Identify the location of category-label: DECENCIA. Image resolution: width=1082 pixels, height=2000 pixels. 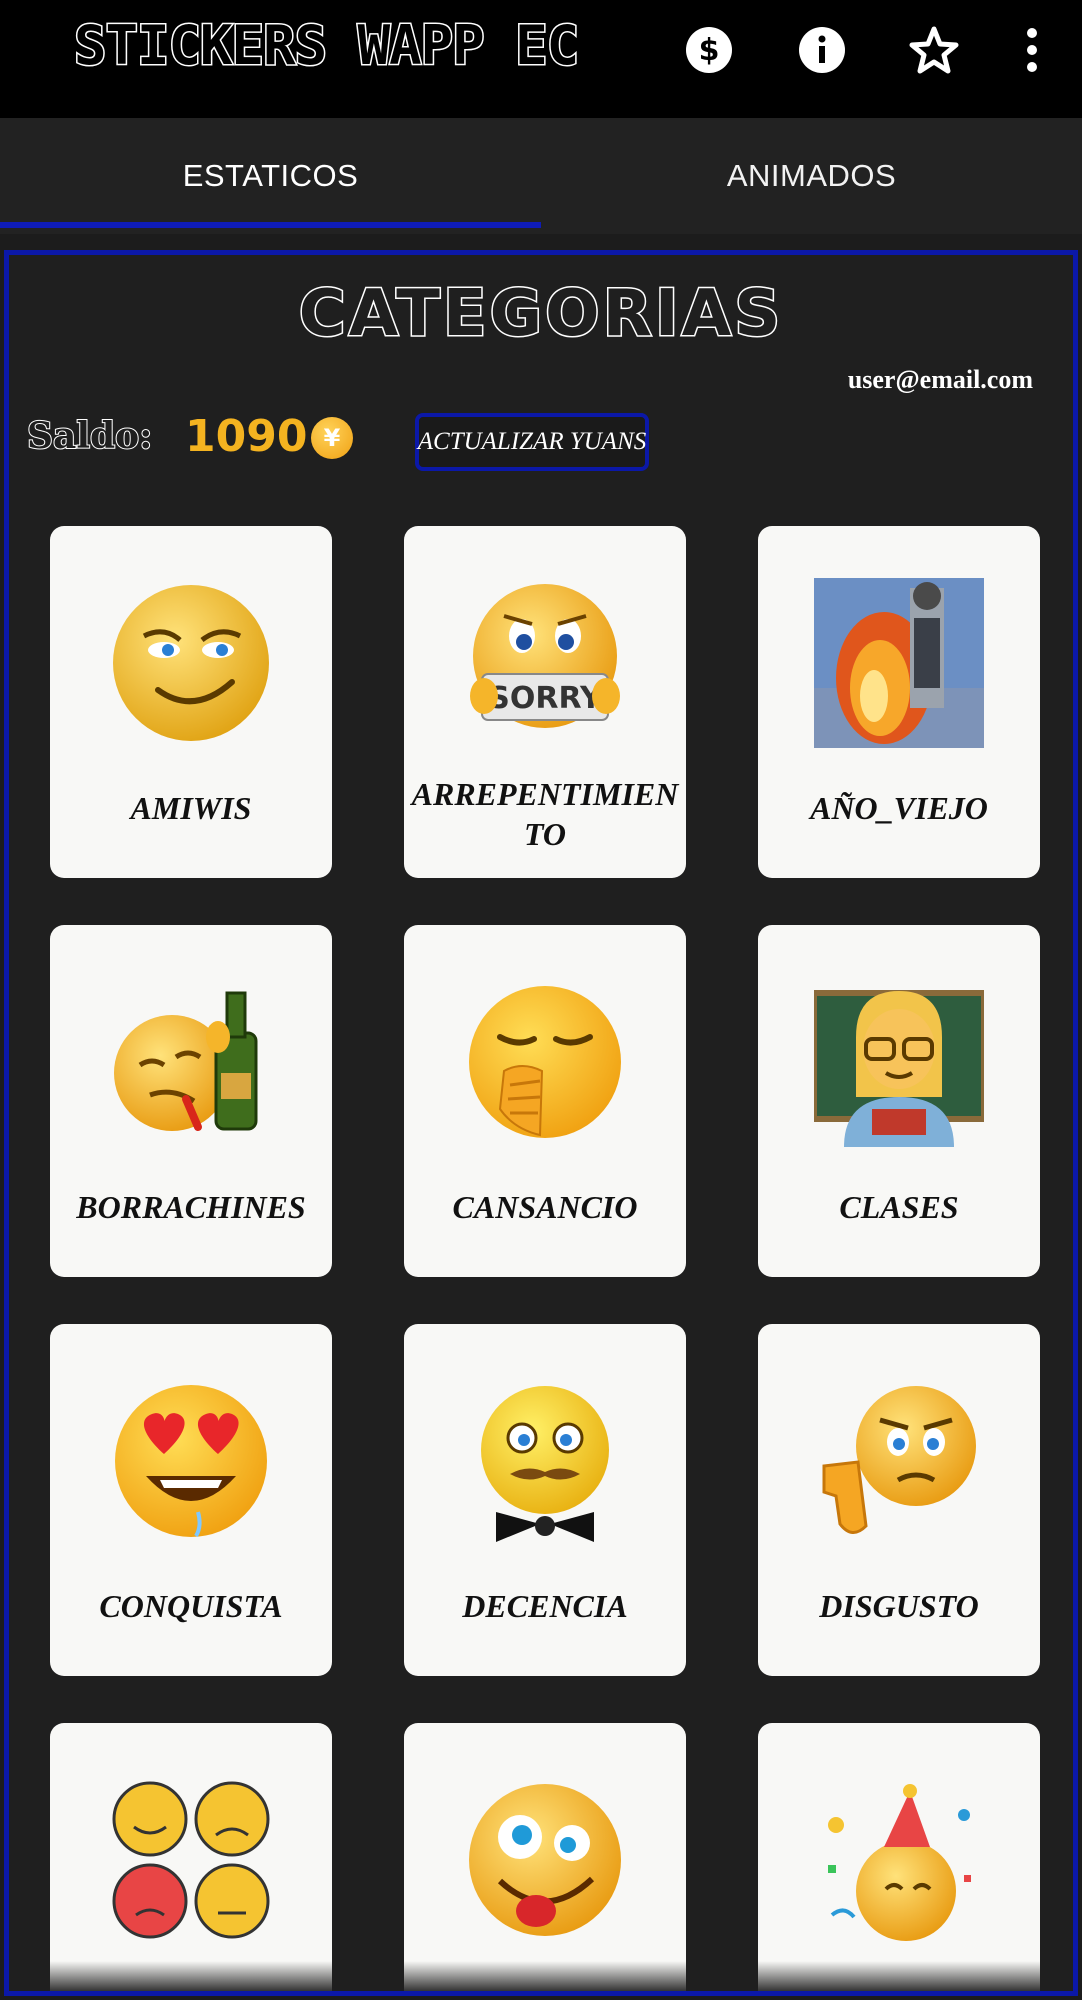
(545, 1606).